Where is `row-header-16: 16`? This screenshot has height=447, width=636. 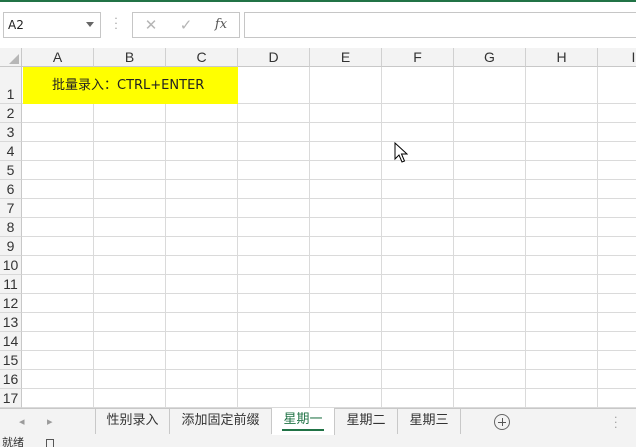 row-header-16: 16 is located at coordinates (11, 379).